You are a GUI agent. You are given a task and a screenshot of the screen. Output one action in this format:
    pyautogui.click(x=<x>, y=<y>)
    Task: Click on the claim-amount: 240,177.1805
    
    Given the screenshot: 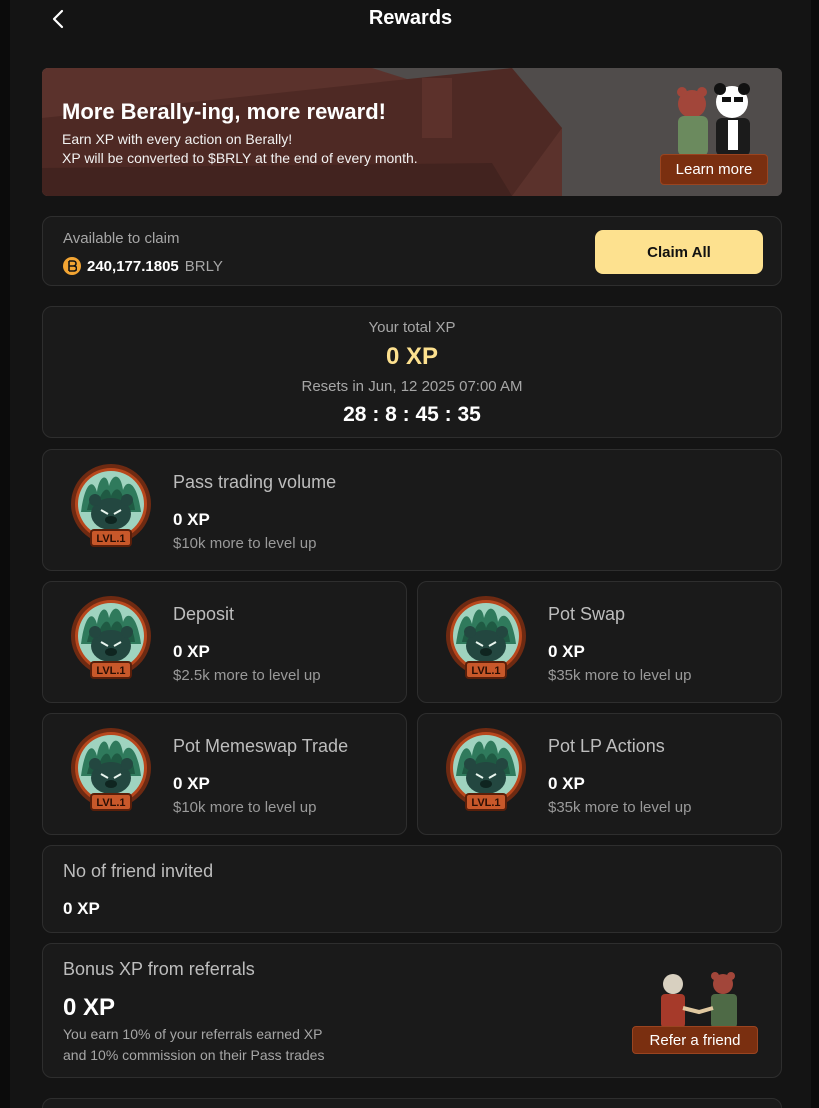 What is the action you would take?
    pyautogui.click(x=133, y=266)
    